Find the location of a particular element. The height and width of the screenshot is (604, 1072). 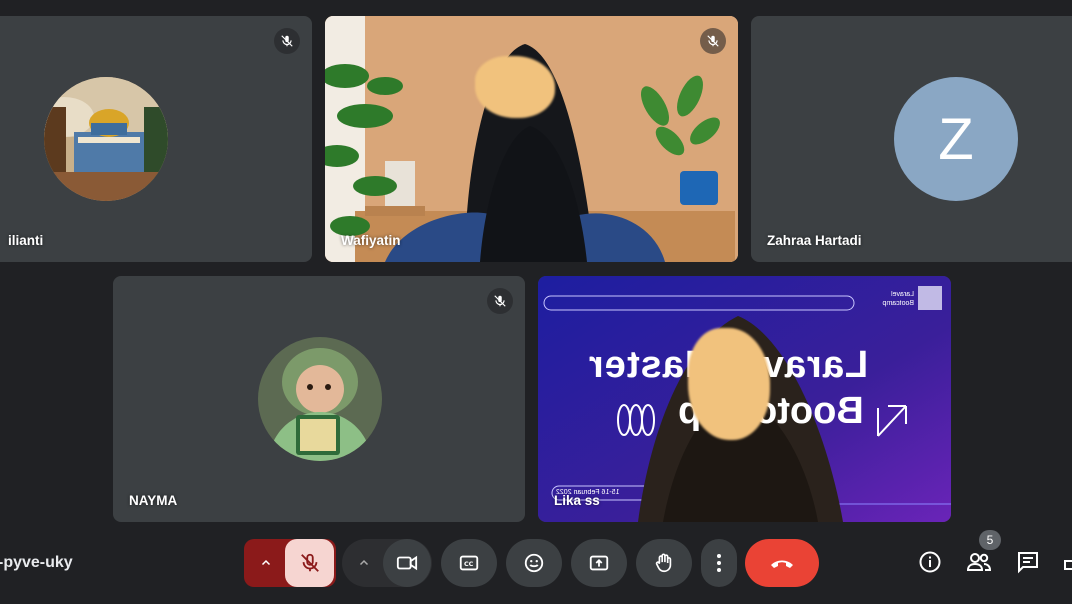

raise-hand-button is located at coordinates (664, 563).